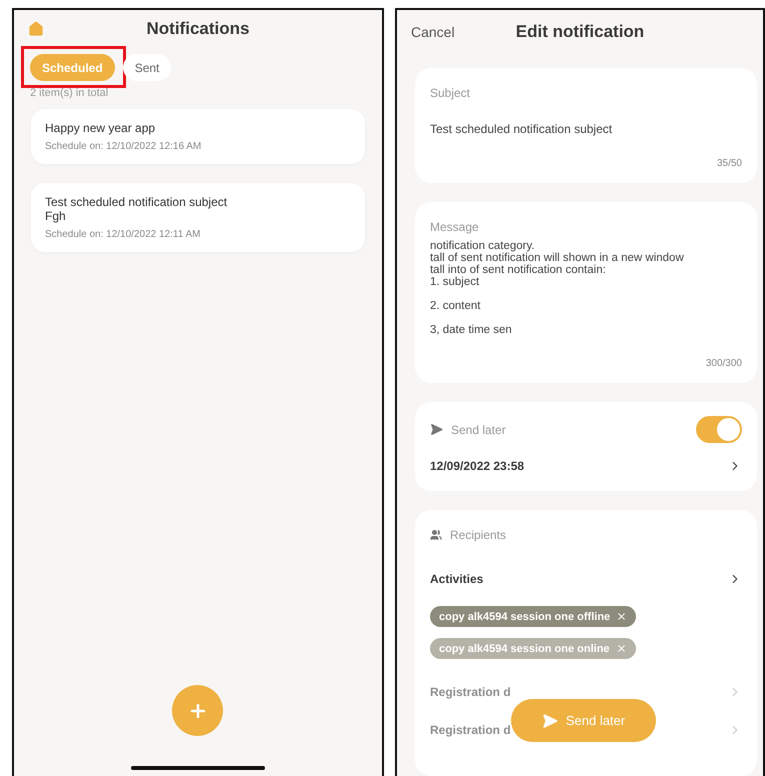 This screenshot has width=765, height=776. Describe the element at coordinates (123, 234) in the screenshot. I see `schedule-text: Schedule on: 12/10/2022 12:11 AM` at that location.